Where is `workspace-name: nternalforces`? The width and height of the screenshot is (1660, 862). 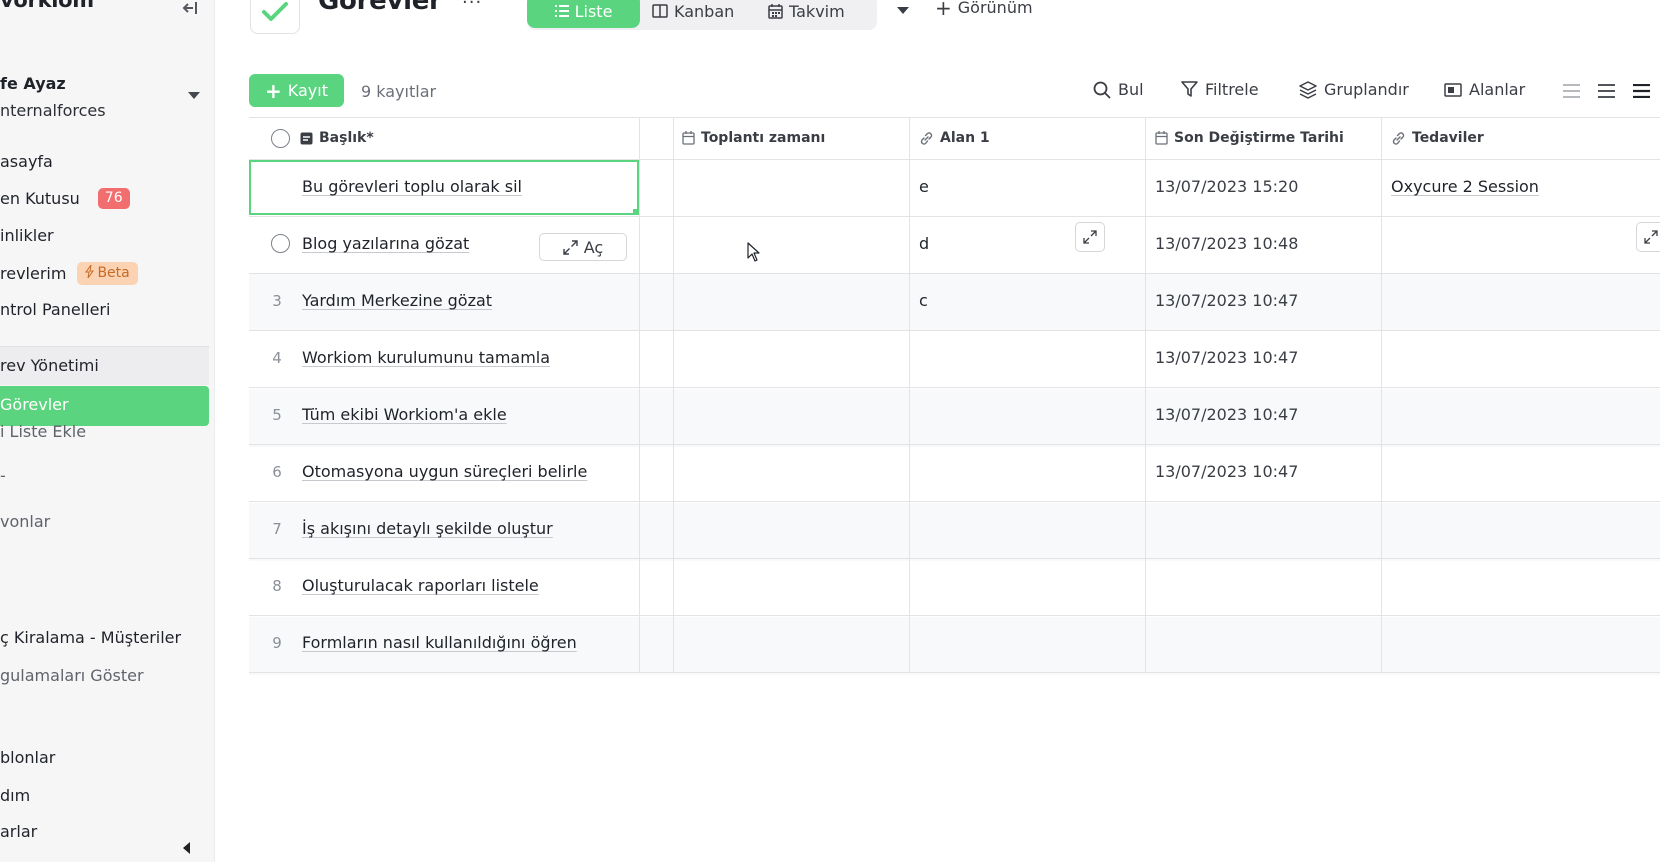 workspace-name: nternalforces is located at coordinates (53, 110).